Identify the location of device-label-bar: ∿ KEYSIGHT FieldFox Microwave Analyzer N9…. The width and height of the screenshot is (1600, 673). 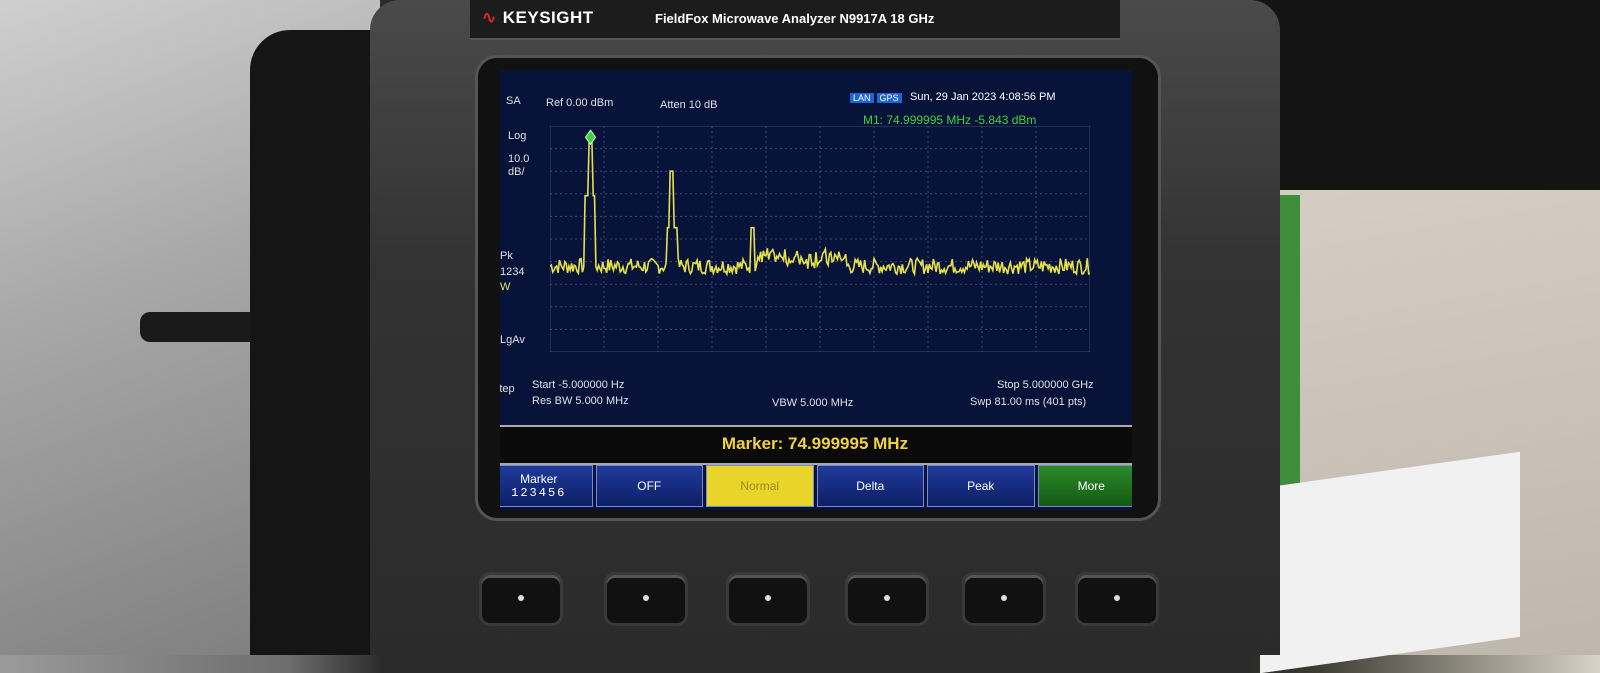
(795, 20).